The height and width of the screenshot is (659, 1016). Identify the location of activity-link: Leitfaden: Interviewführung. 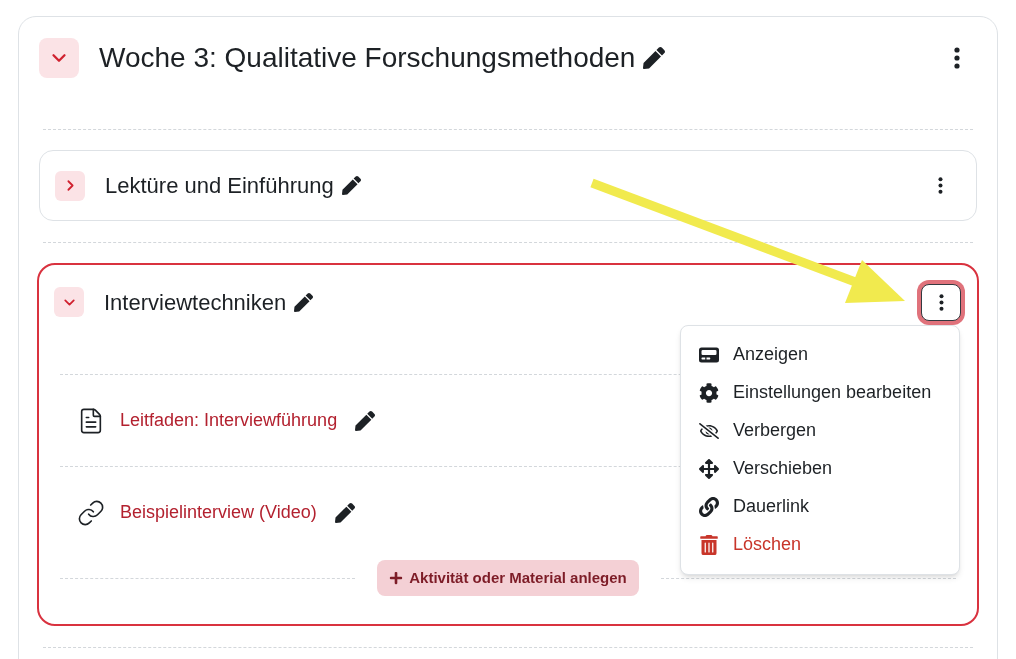
(229, 420).